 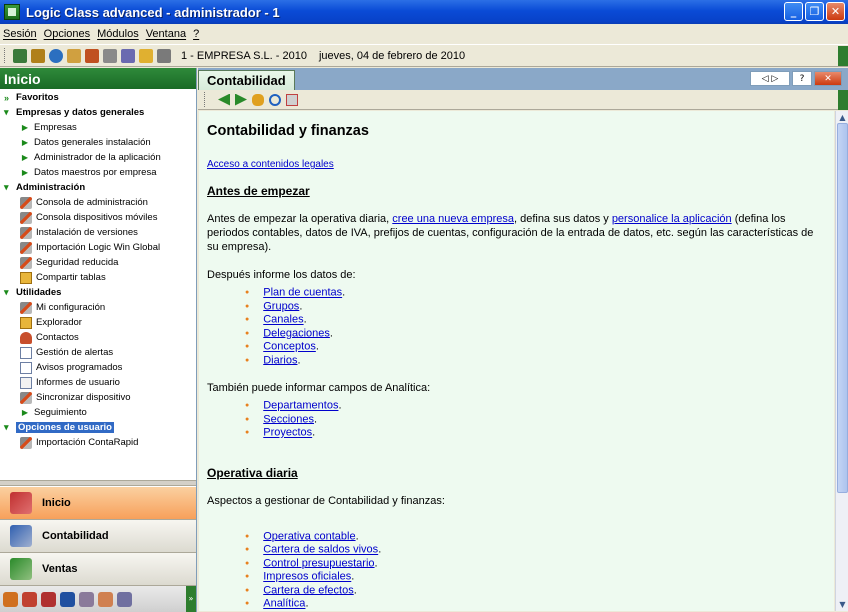 I want to click on nav-contabilidad-button: Contabilidad, so click(x=98, y=536).